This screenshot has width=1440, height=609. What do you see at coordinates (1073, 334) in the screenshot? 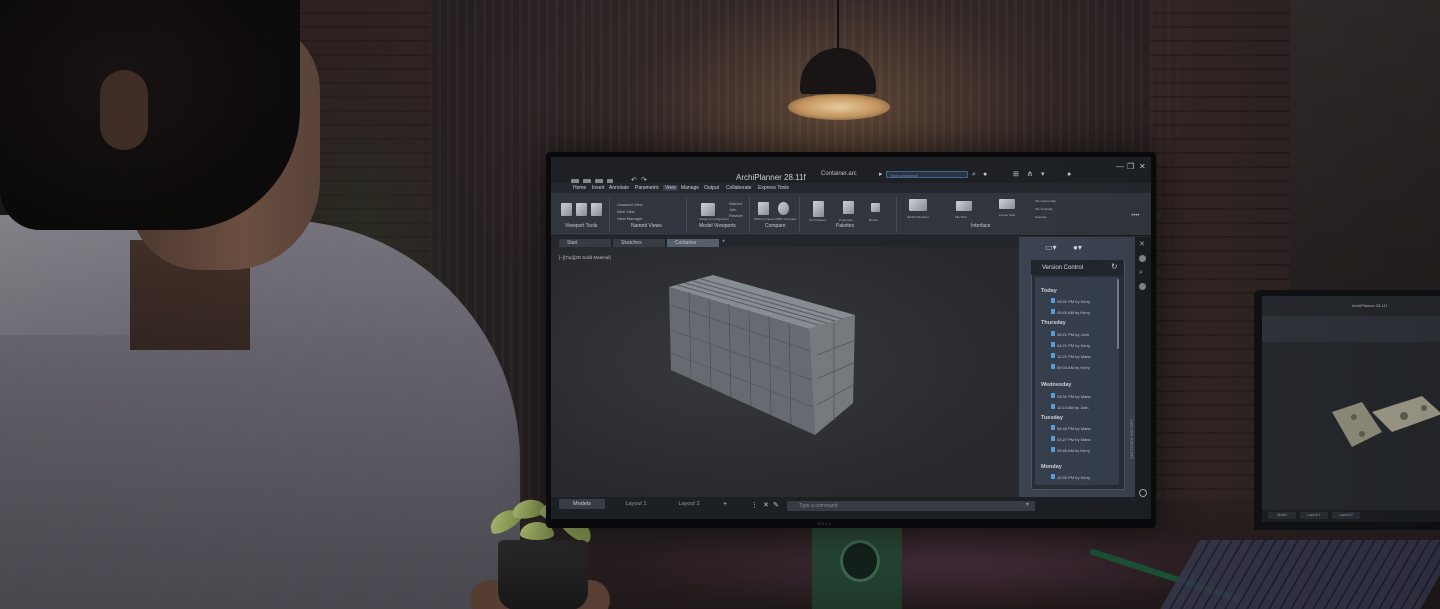
I see `version-entry: 06:21 PM by Josh` at bounding box center [1073, 334].